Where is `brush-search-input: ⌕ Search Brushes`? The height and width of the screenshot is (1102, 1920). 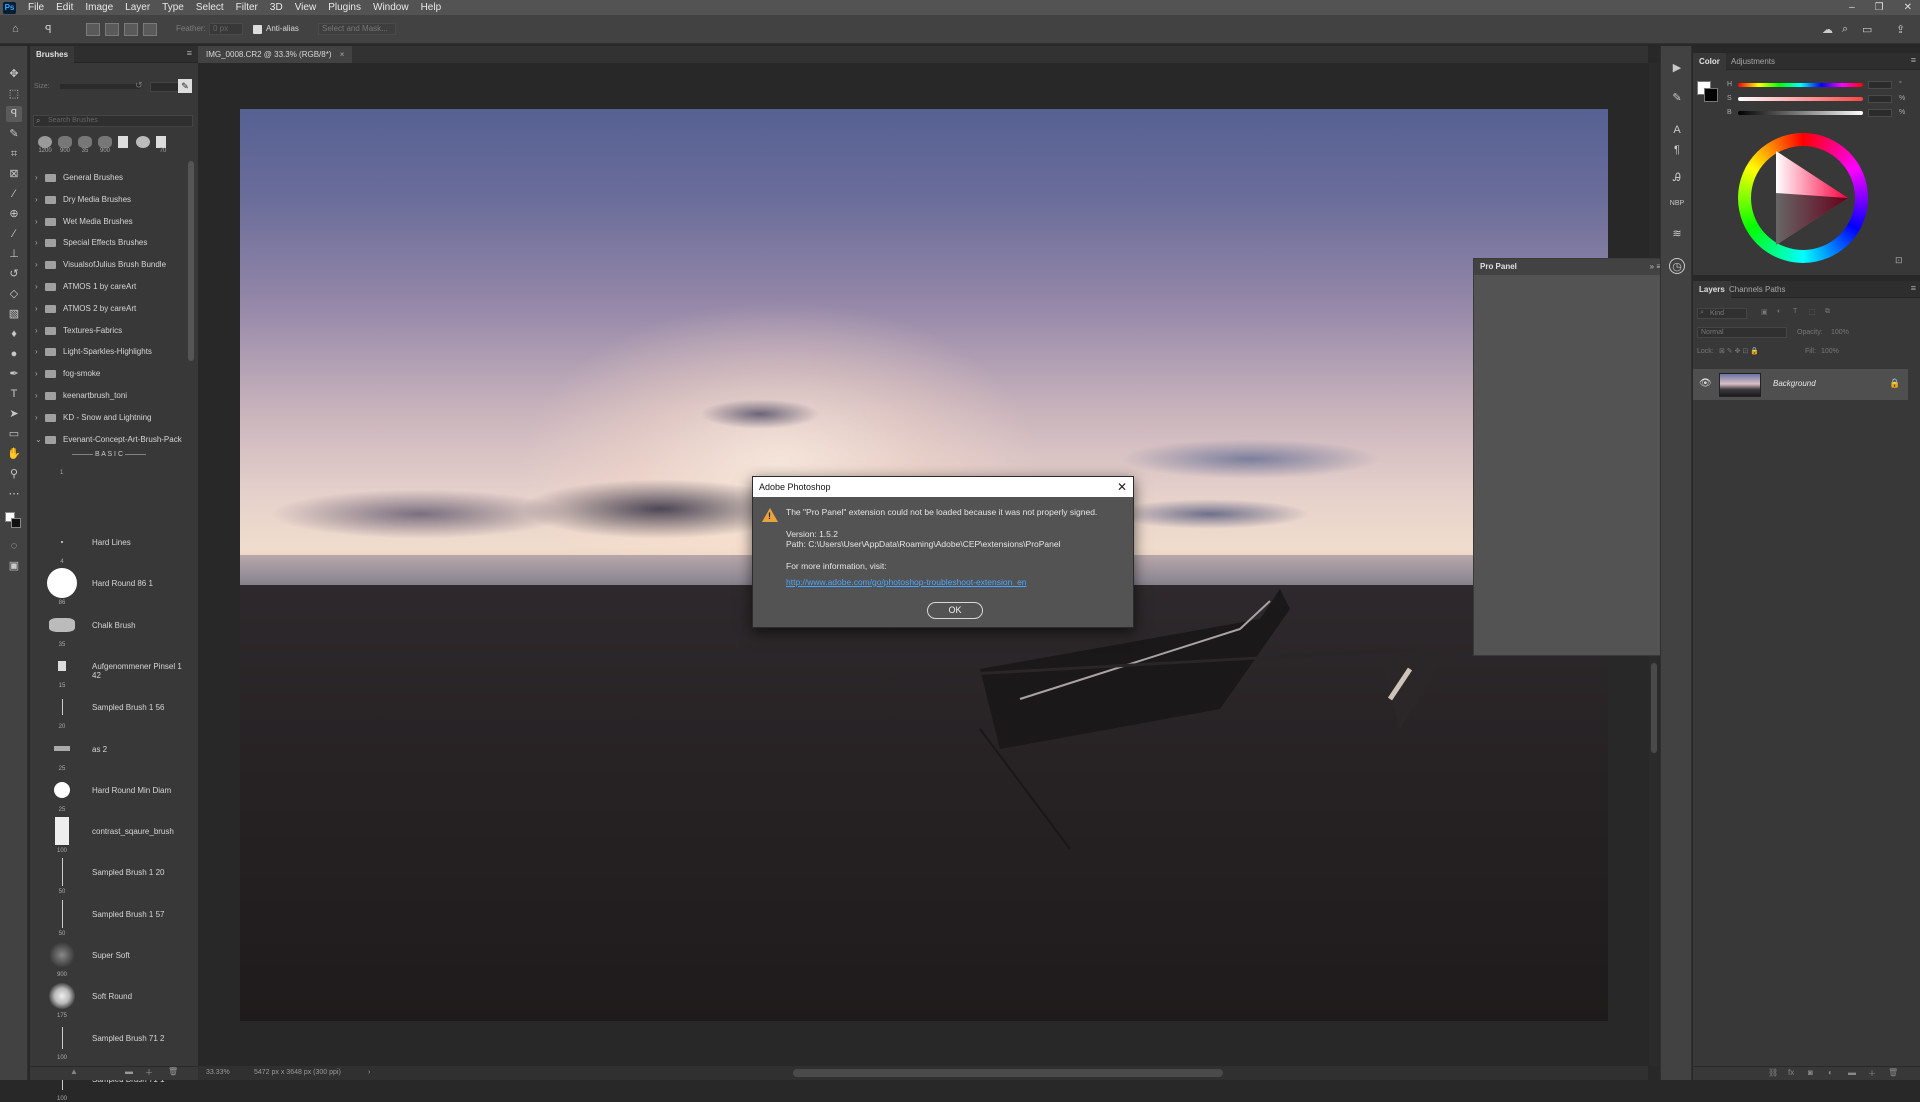 brush-search-input: ⌕ Search Brushes is located at coordinates (113, 121).